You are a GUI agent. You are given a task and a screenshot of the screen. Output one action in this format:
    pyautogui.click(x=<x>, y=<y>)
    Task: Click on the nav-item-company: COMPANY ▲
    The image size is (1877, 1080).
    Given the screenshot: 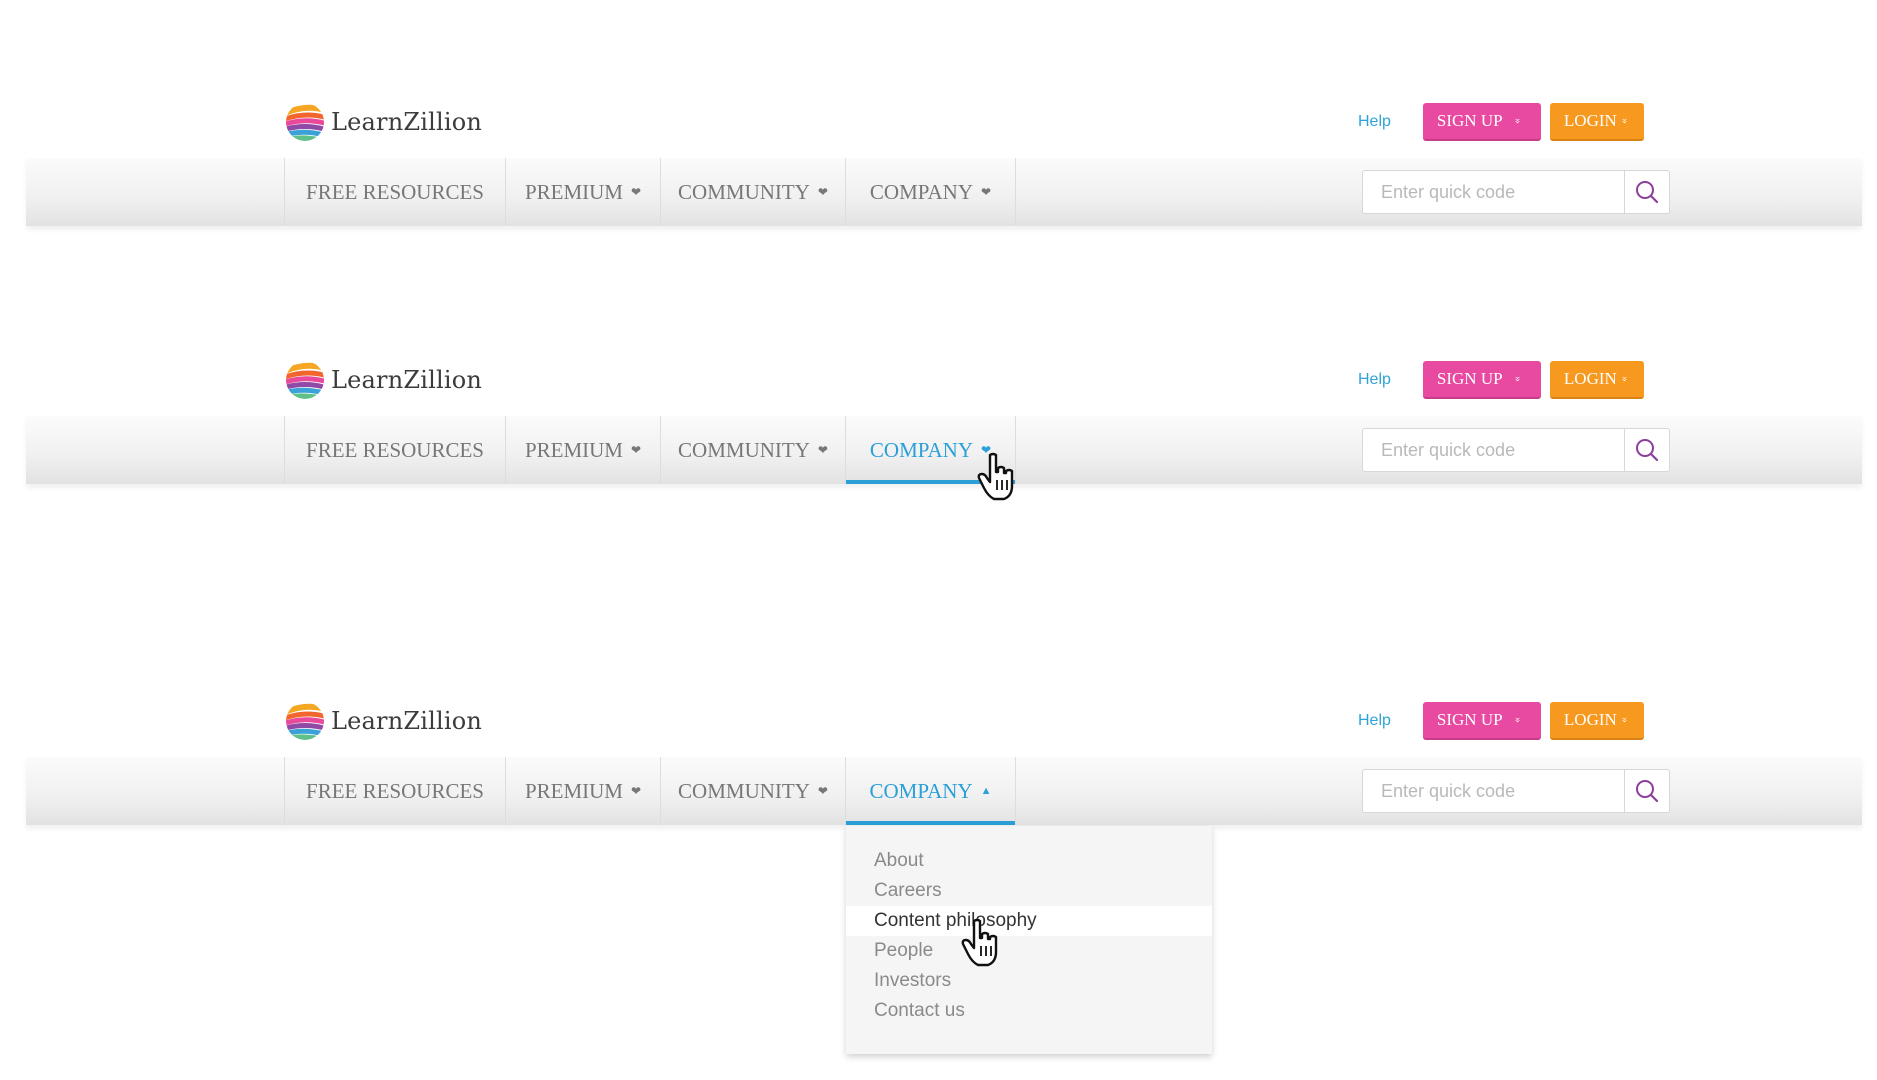 What is the action you would take?
    pyautogui.click(x=931, y=791)
    